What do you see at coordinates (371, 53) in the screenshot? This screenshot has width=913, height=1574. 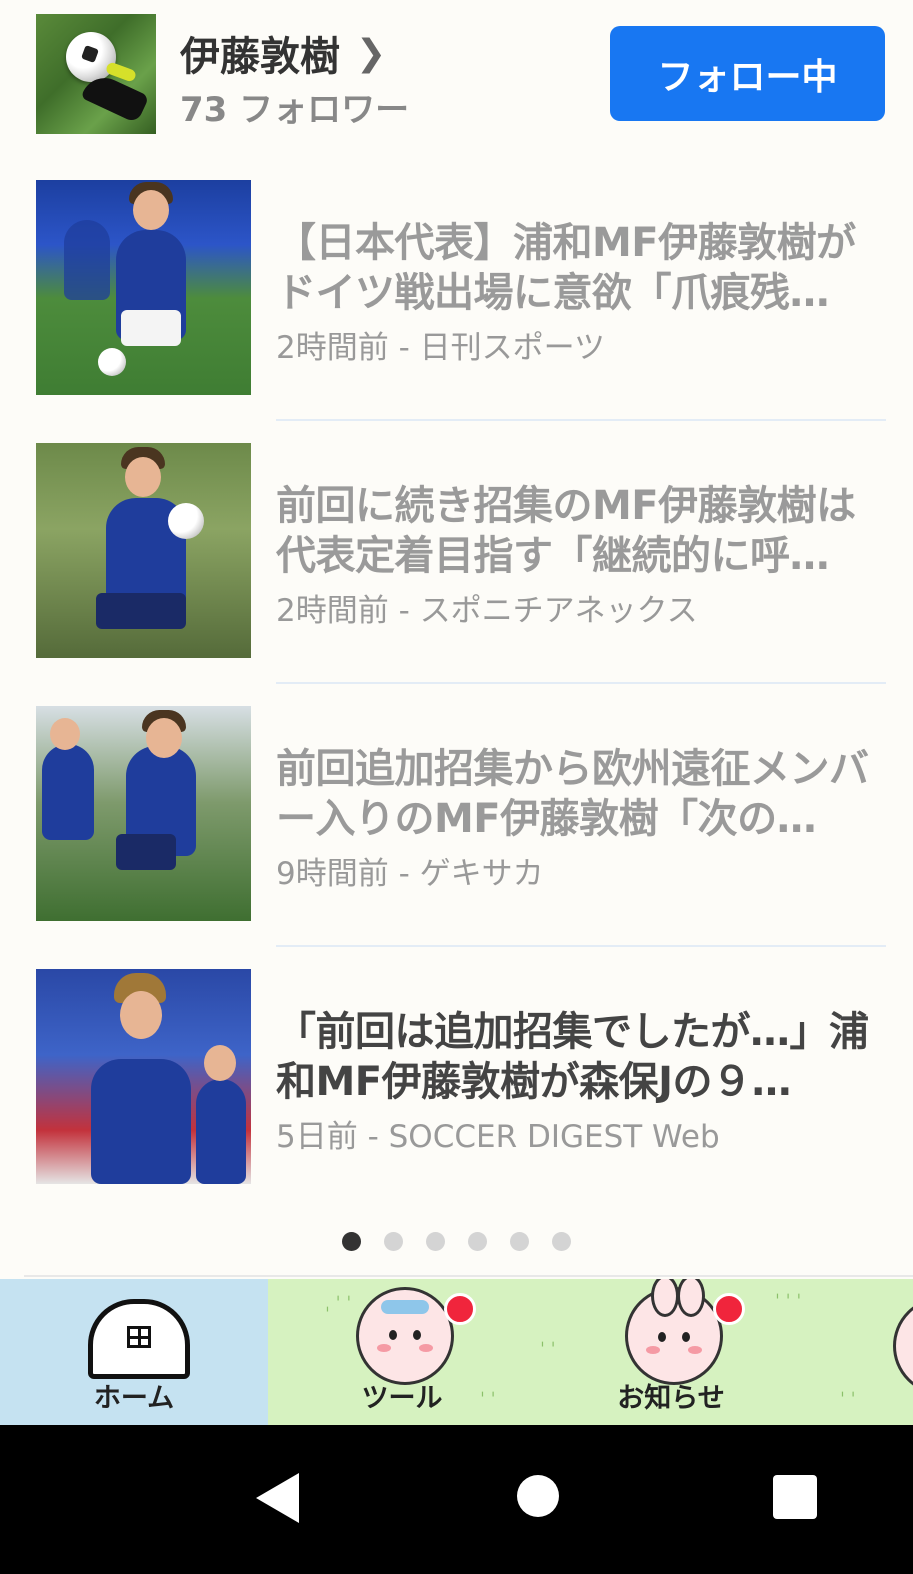 I see `chevron-right-icon: ❯` at bounding box center [371, 53].